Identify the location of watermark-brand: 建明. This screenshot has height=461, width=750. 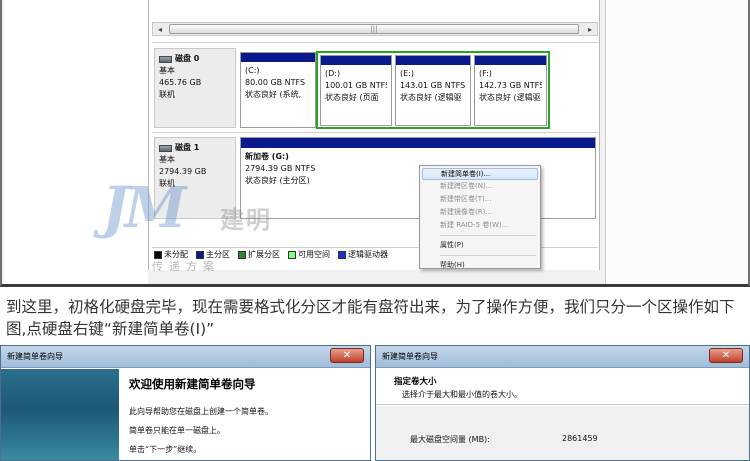
(246, 219).